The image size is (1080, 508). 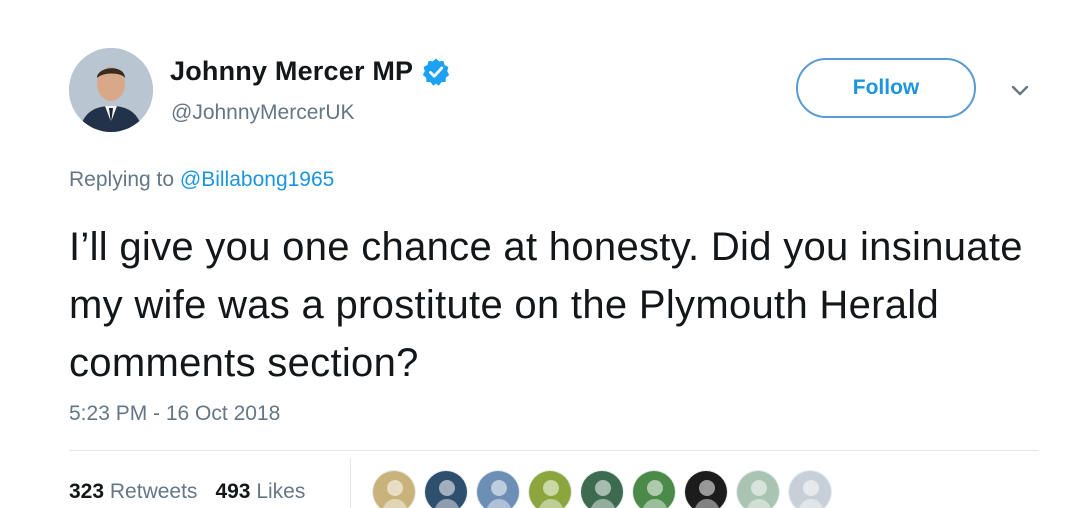 What do you see at coordinates (87, 491) in the screenshot?
I see `retweets-count: 323` at bounding box center [87, 491].